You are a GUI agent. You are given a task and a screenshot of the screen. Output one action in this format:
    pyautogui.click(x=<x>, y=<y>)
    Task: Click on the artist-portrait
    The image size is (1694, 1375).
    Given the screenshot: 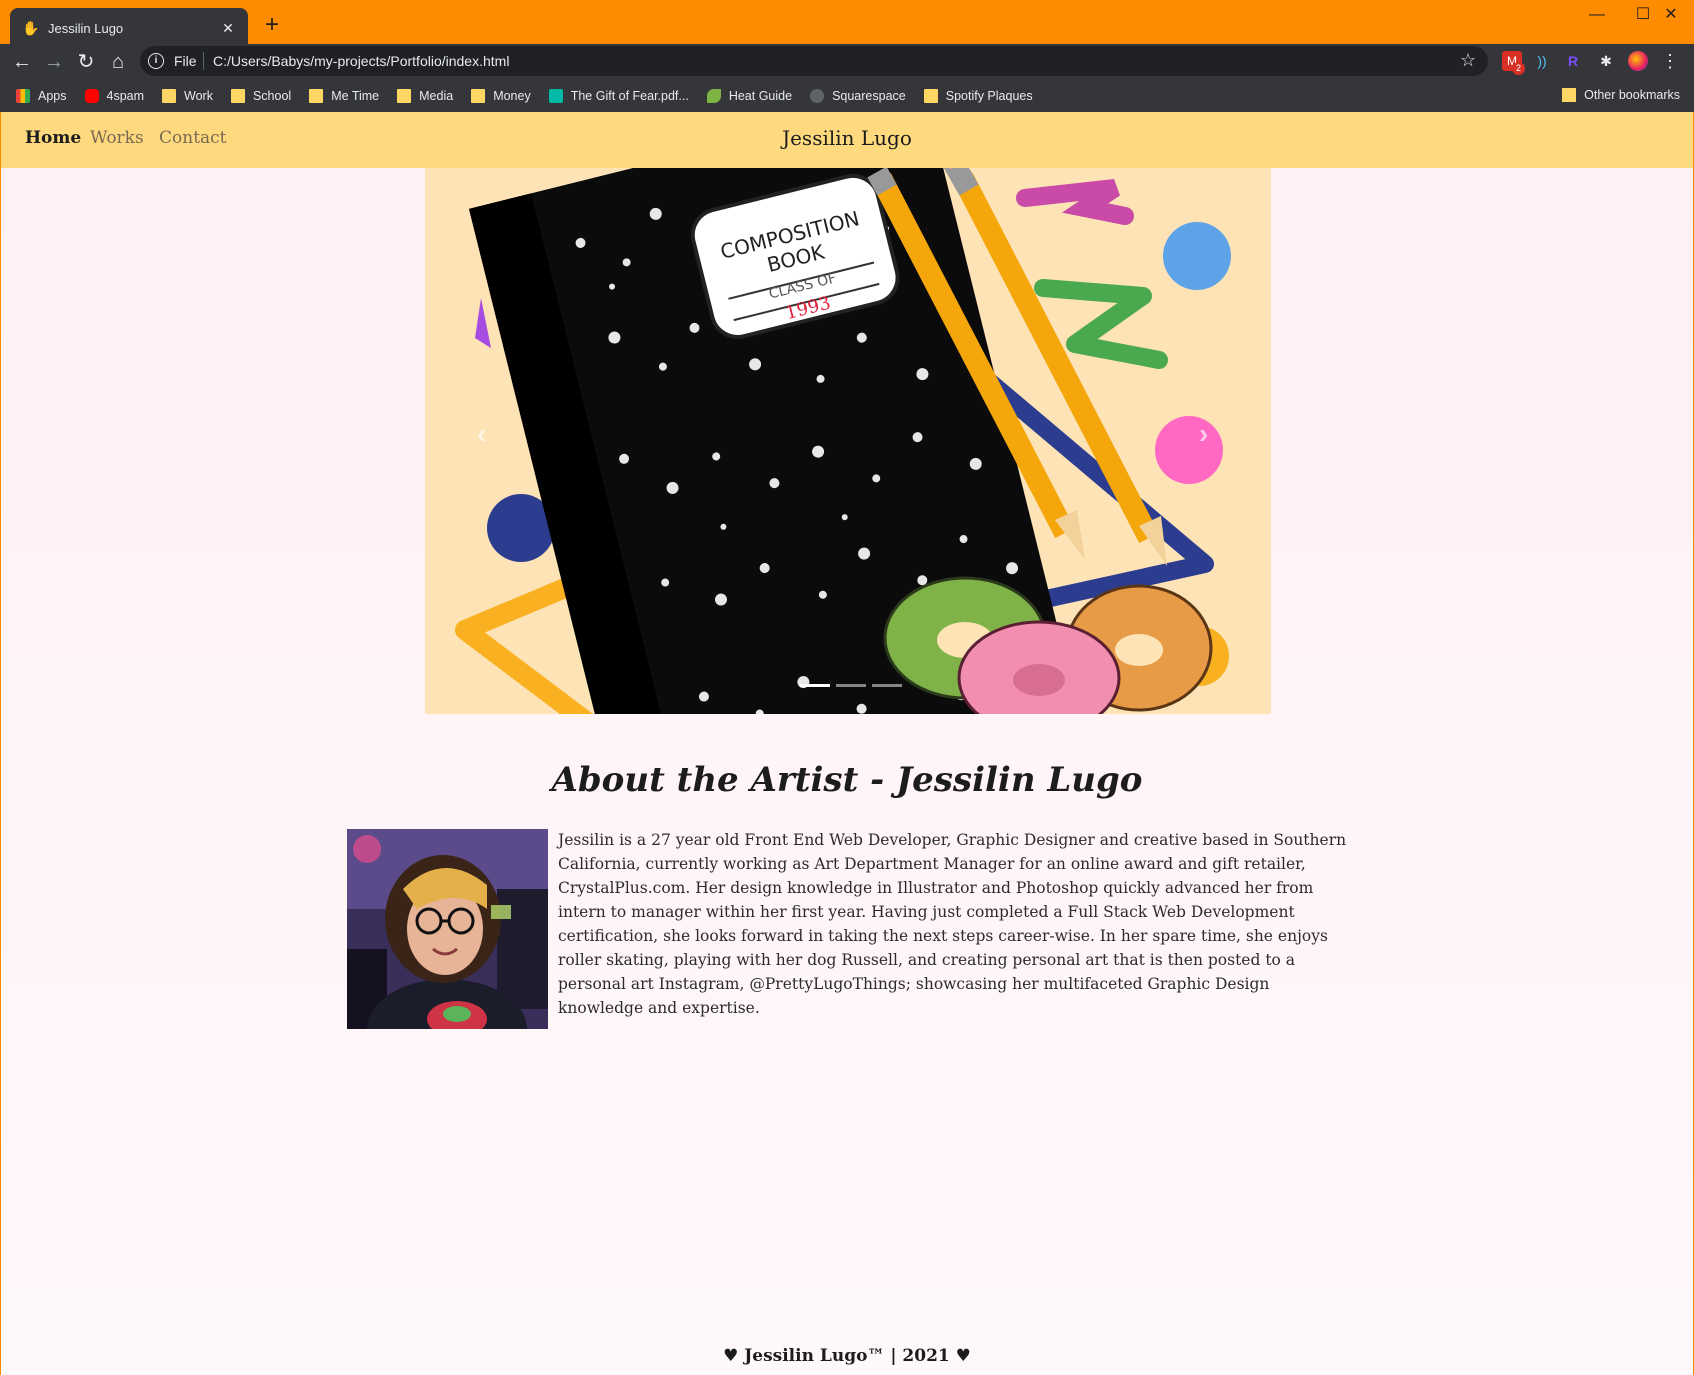 What is the action you would take?
    pyautogui.click(x=447, y=929)
    